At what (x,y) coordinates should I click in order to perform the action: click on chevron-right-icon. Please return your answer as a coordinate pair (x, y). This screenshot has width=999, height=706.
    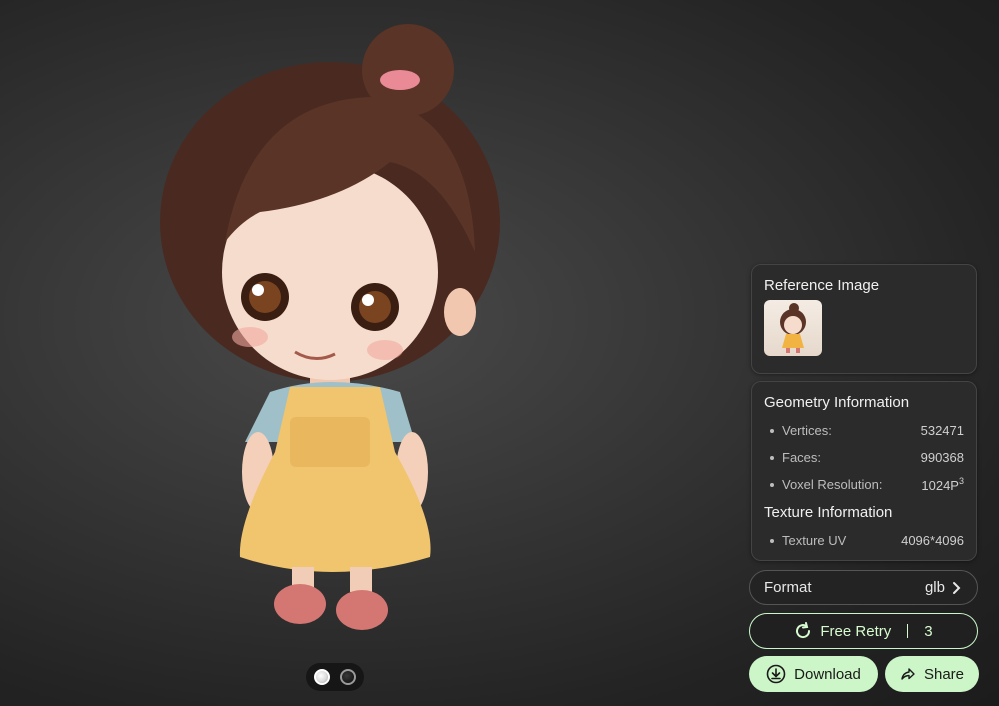
    Looking at the image, I should click on (957, 587).